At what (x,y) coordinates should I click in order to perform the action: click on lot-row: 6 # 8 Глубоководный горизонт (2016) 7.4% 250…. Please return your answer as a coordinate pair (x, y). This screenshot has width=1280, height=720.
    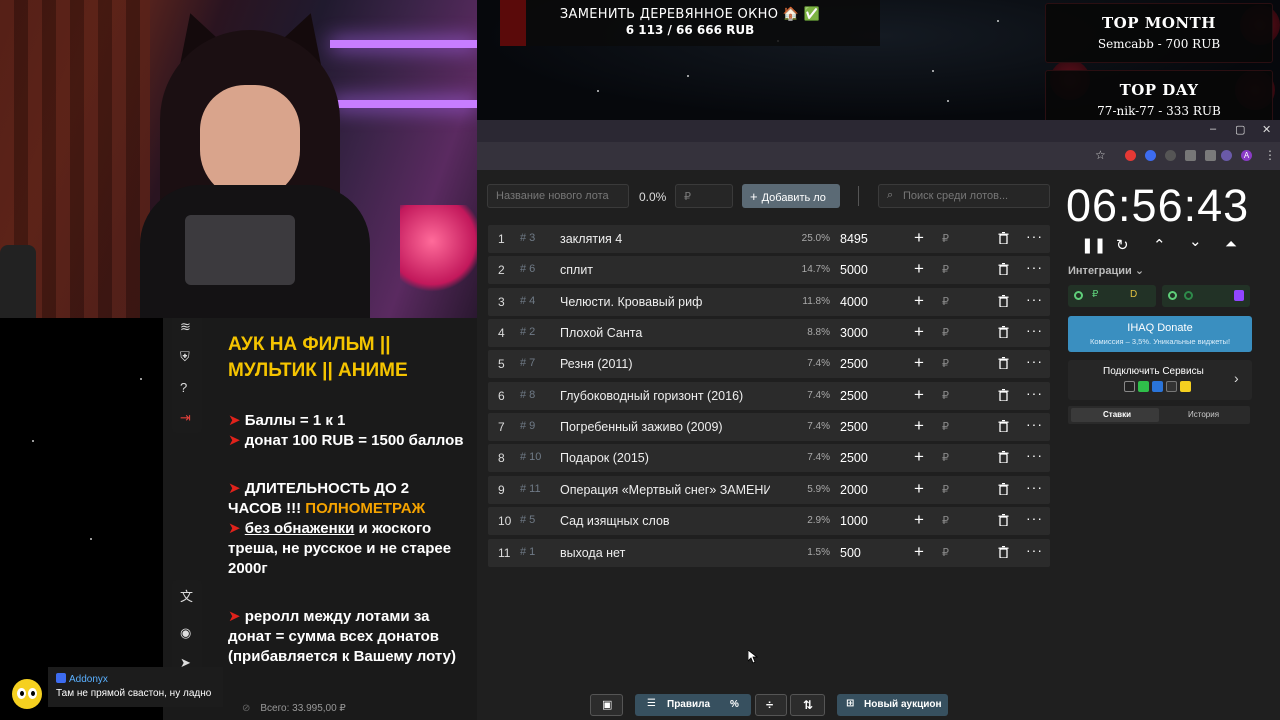
    Looking at the image, I should click on (769, 396).